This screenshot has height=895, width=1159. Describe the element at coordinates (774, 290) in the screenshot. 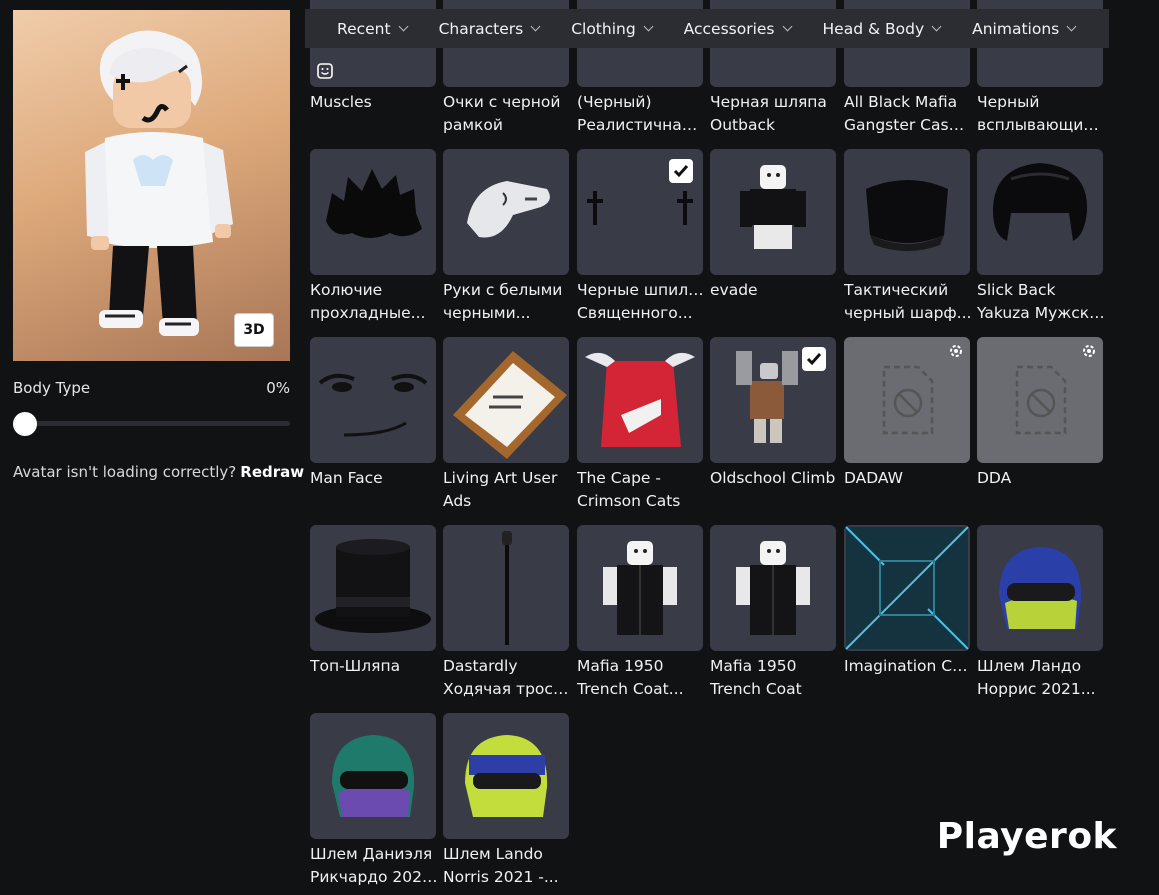

I see `item-name: evade` at that location.